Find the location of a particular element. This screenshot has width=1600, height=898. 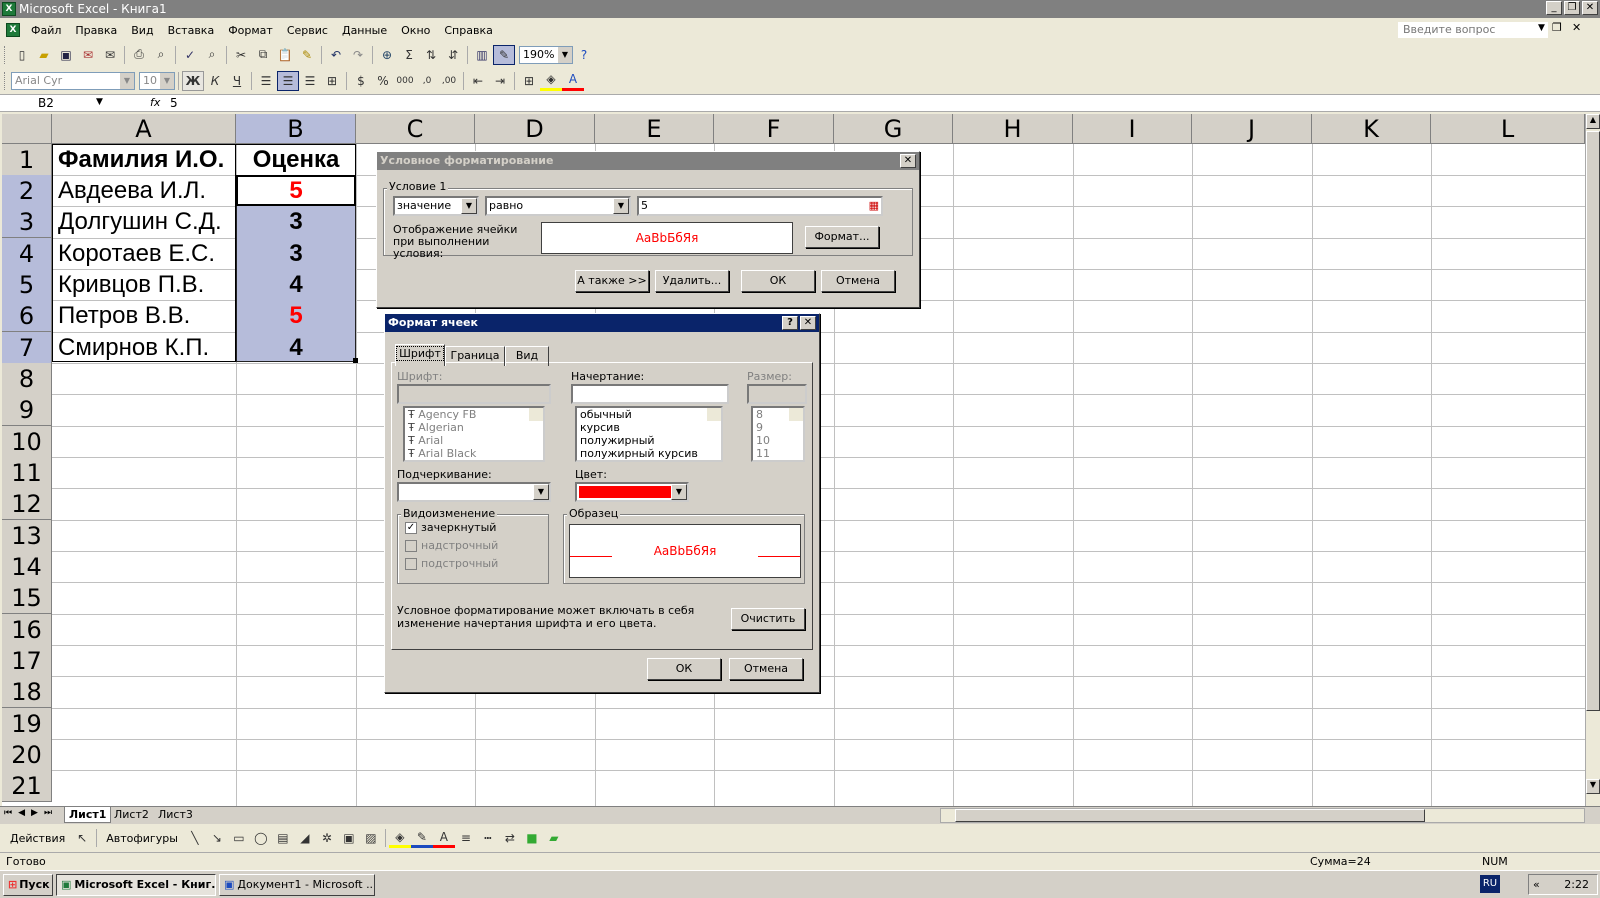

picture-icon: ▨ is located at coordinates (371, 838).